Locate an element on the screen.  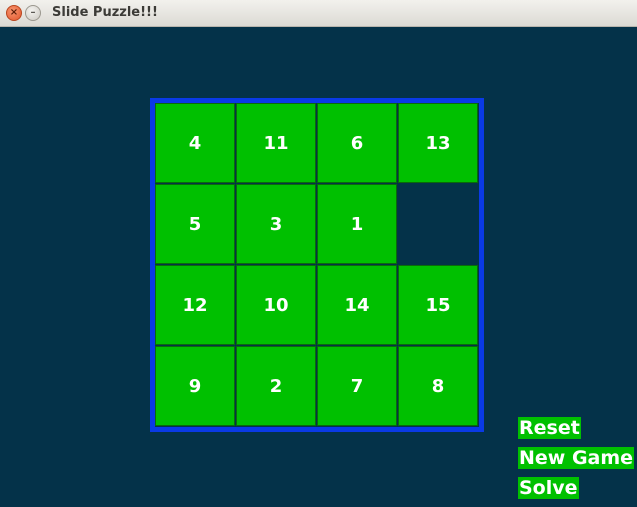
puzzle-tile: 7 is located at coordinates (357, 386).